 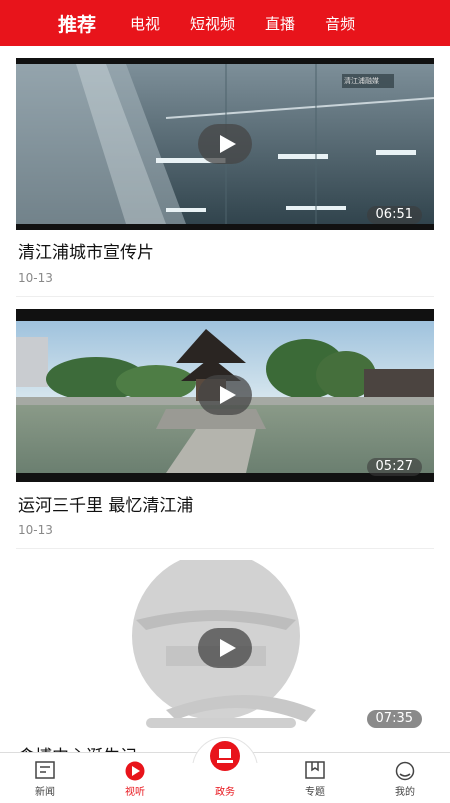 I want to click on video-duration: 06:51, so click(x=394, y=215).